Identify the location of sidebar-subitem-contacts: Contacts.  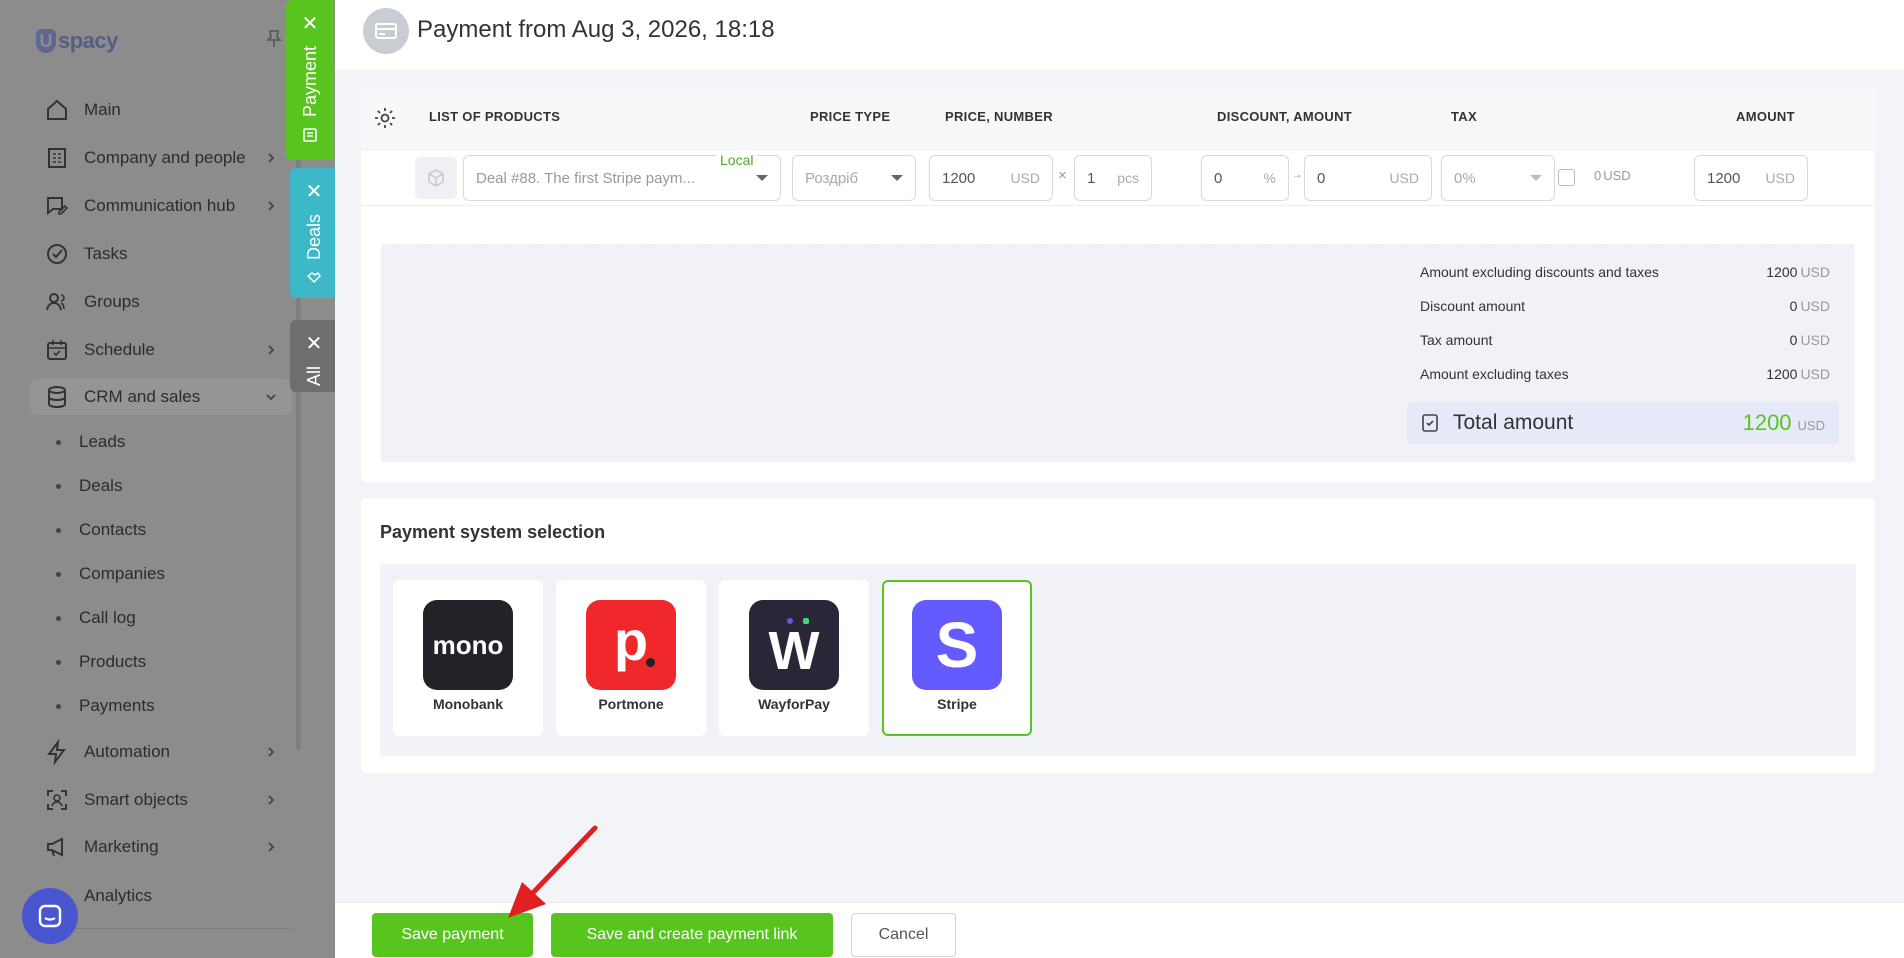
(101, 530).